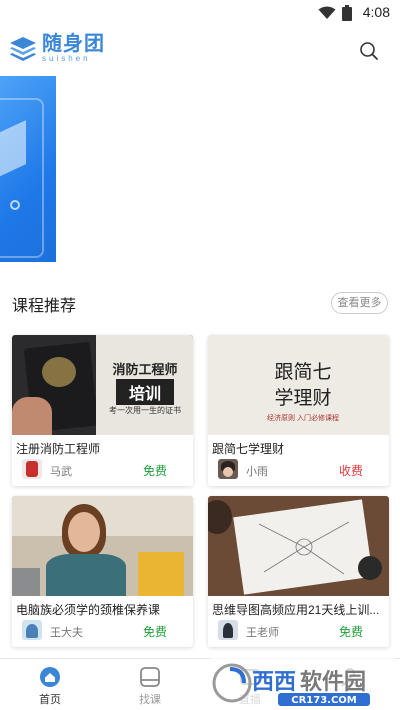 This screenshot has width=400, height=710. What do you see at coordinates (257, 472) in the screenshot?
I see `teacher-name: 小雨` at bounding box center [257, 472].